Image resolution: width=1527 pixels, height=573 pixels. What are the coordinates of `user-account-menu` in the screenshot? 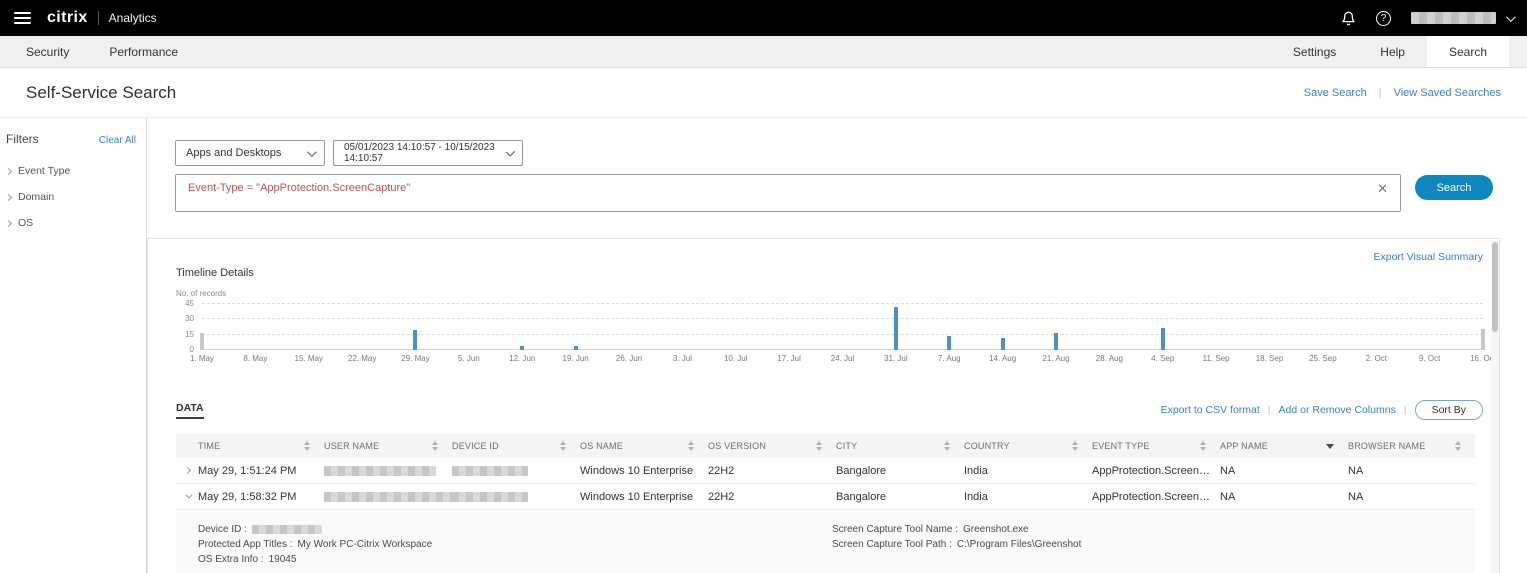 It's located at (1463, 17).